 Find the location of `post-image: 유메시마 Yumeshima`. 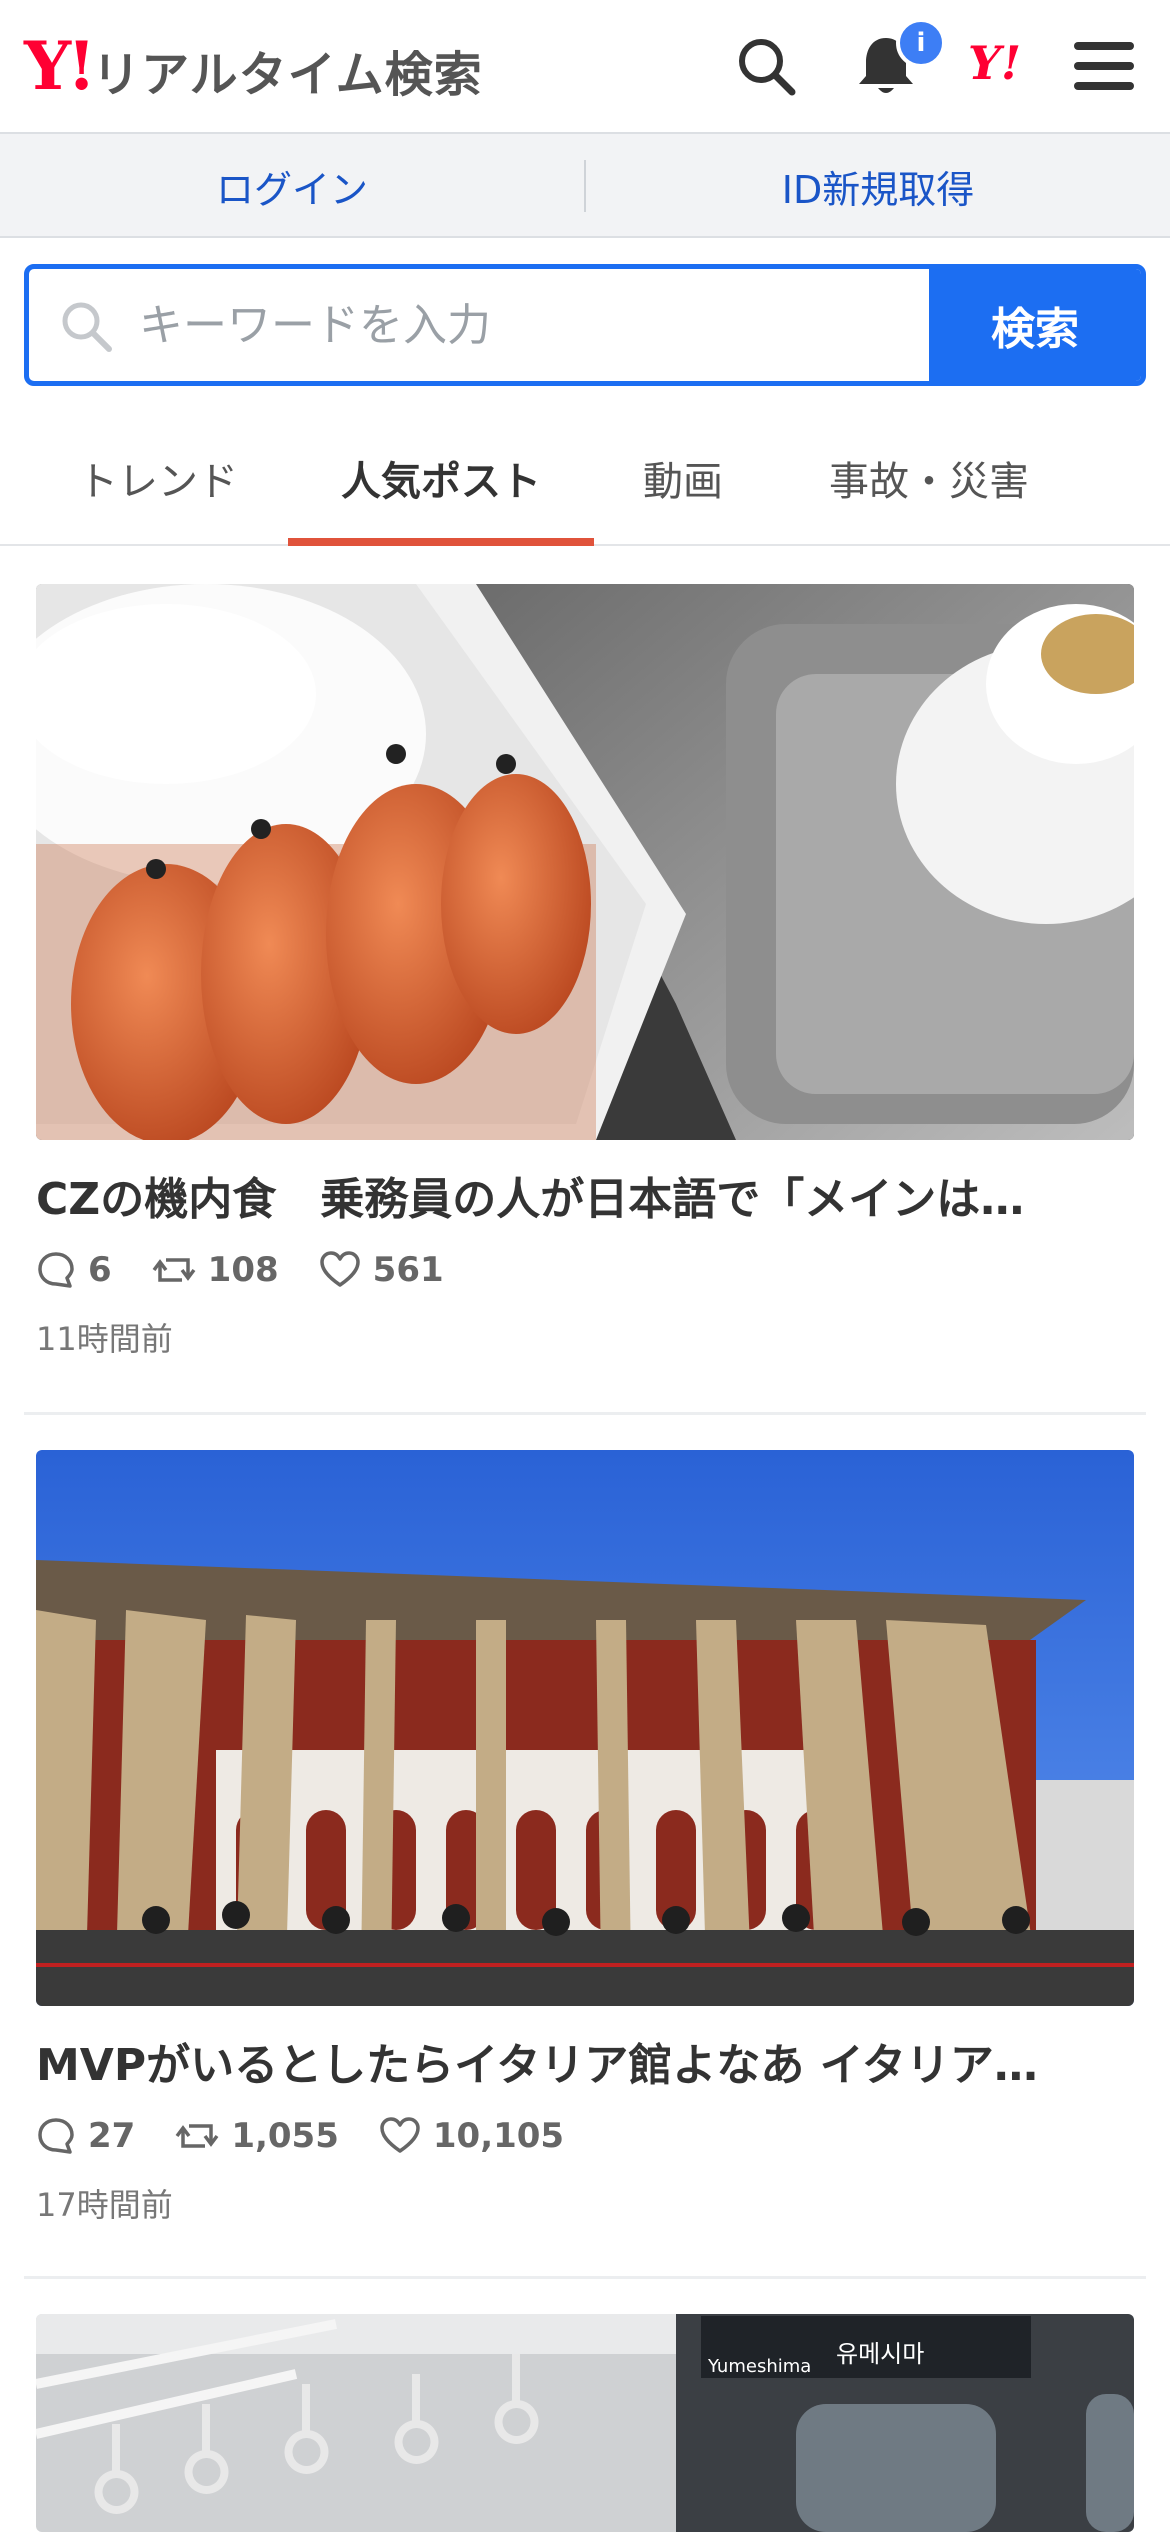

post-image: 유메시마 Yumeshima is located at coordinates (585, 2423).